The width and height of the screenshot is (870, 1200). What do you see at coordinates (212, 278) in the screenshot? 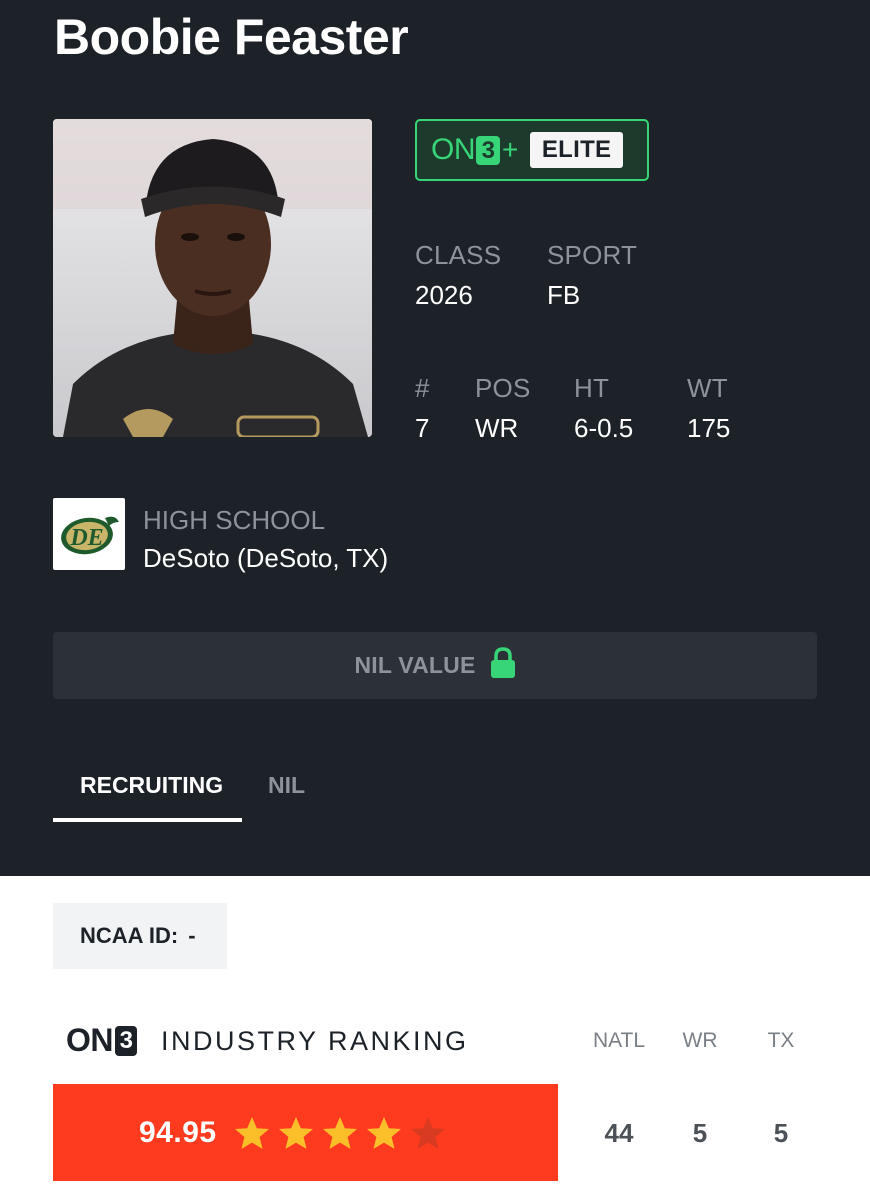
I see `player-photo` at bounding box center [212, 278].